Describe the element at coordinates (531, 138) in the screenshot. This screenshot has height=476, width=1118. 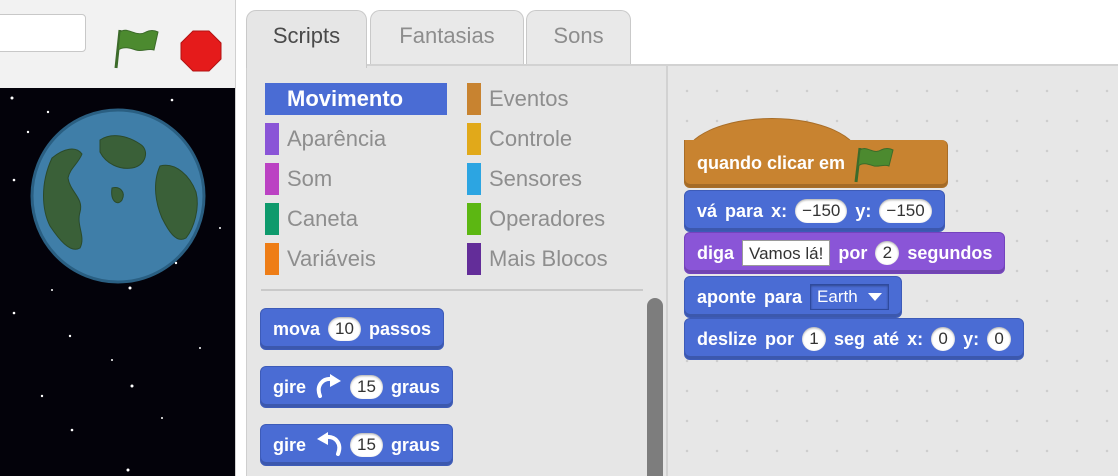
I see `category-label: Controle` at that location.